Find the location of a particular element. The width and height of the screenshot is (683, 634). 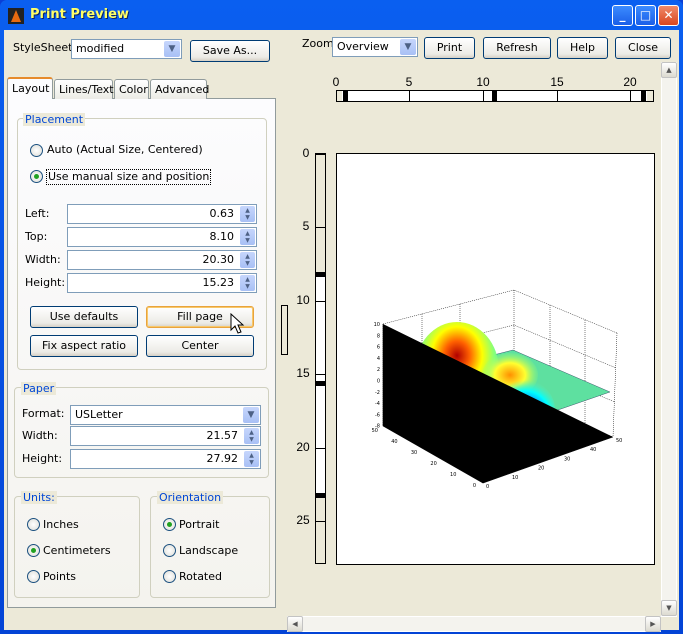

centimeters-radio is located at coordinates (33, 550).